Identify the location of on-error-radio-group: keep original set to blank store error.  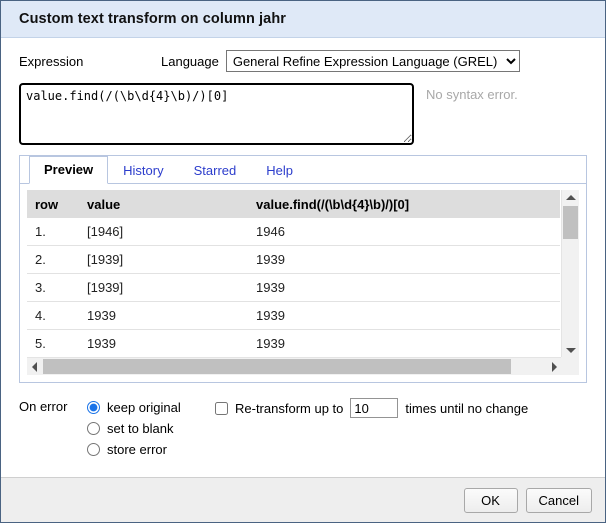
(151, 428).